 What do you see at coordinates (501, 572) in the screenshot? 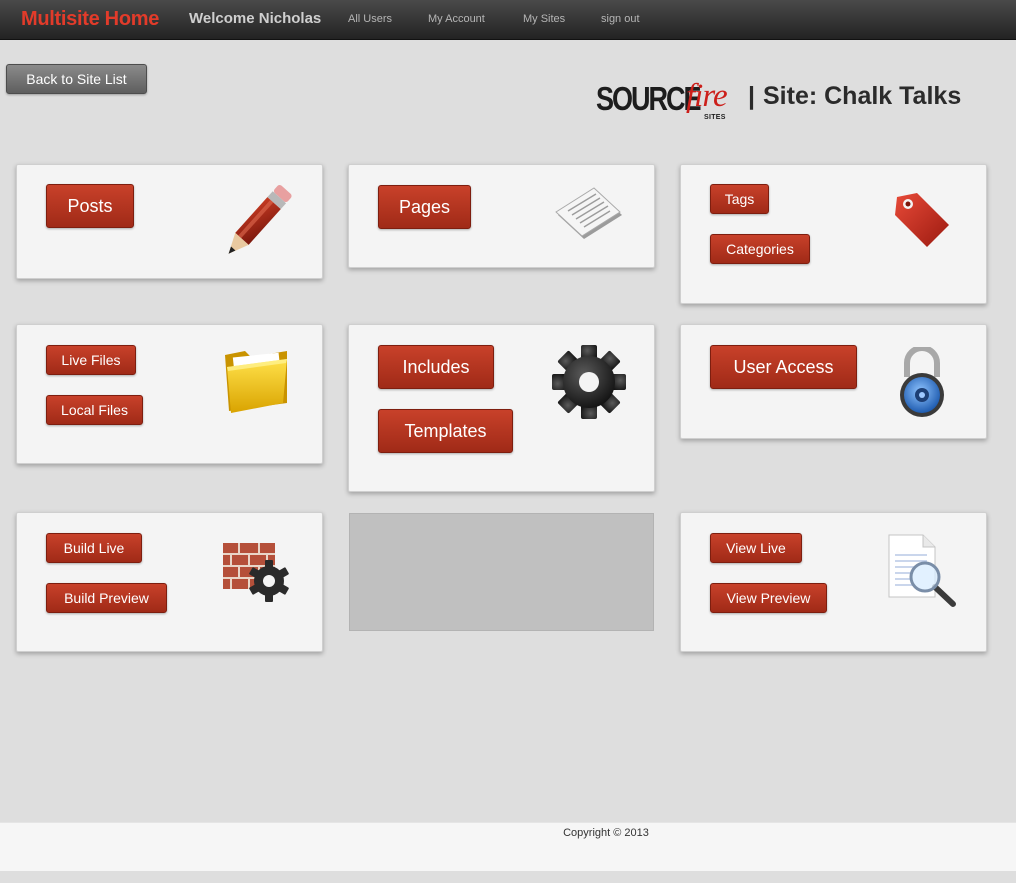
I see `empty-card-placeholder` at bounding box center [501, 572].